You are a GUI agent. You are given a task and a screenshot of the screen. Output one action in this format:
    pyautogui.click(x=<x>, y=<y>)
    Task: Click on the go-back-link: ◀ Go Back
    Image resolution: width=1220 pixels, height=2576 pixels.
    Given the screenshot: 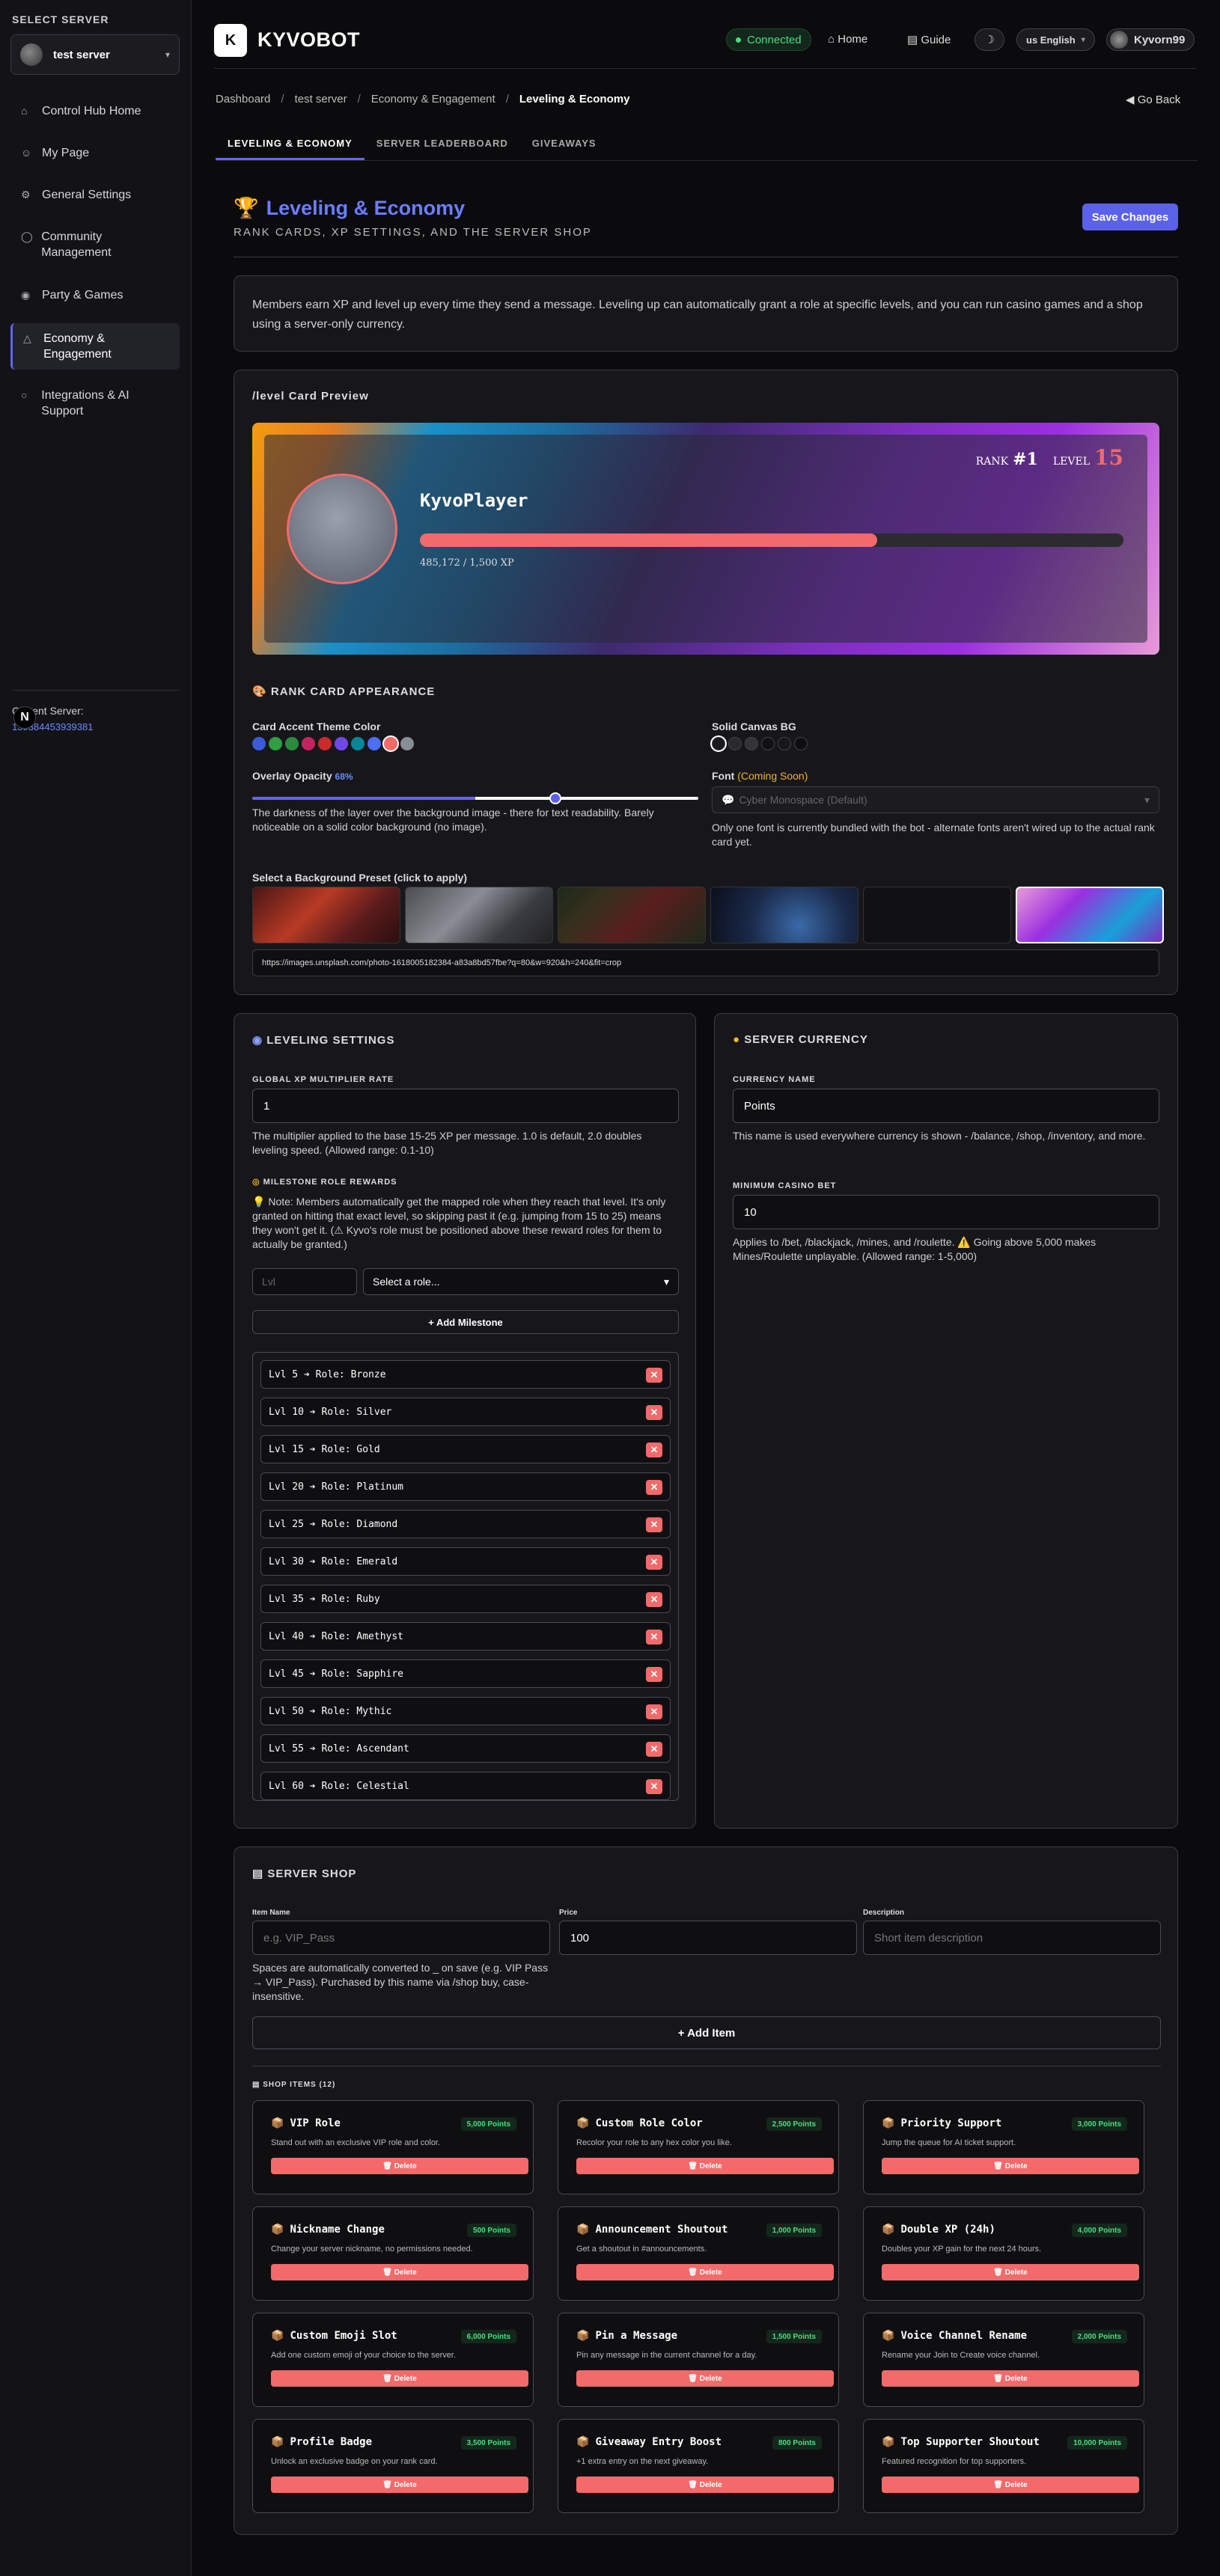 What is the action you would take?
    pyautogui.click(x=1153, y=99)
    